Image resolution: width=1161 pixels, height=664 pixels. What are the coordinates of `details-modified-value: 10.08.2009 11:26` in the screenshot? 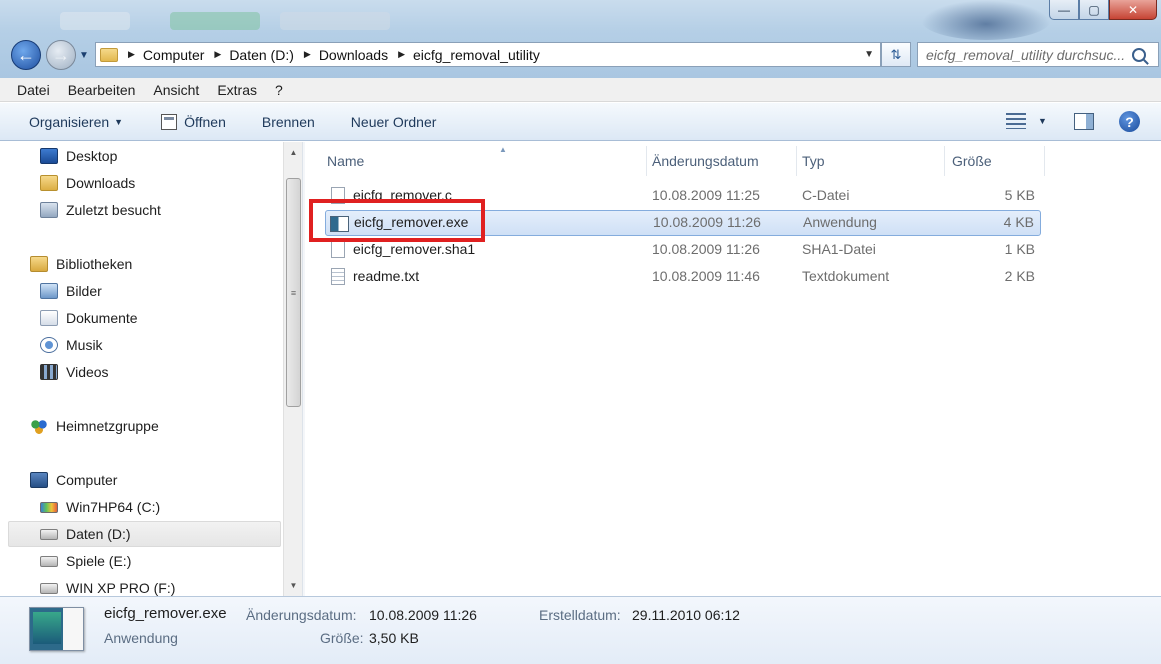 It's located at (423, 615).